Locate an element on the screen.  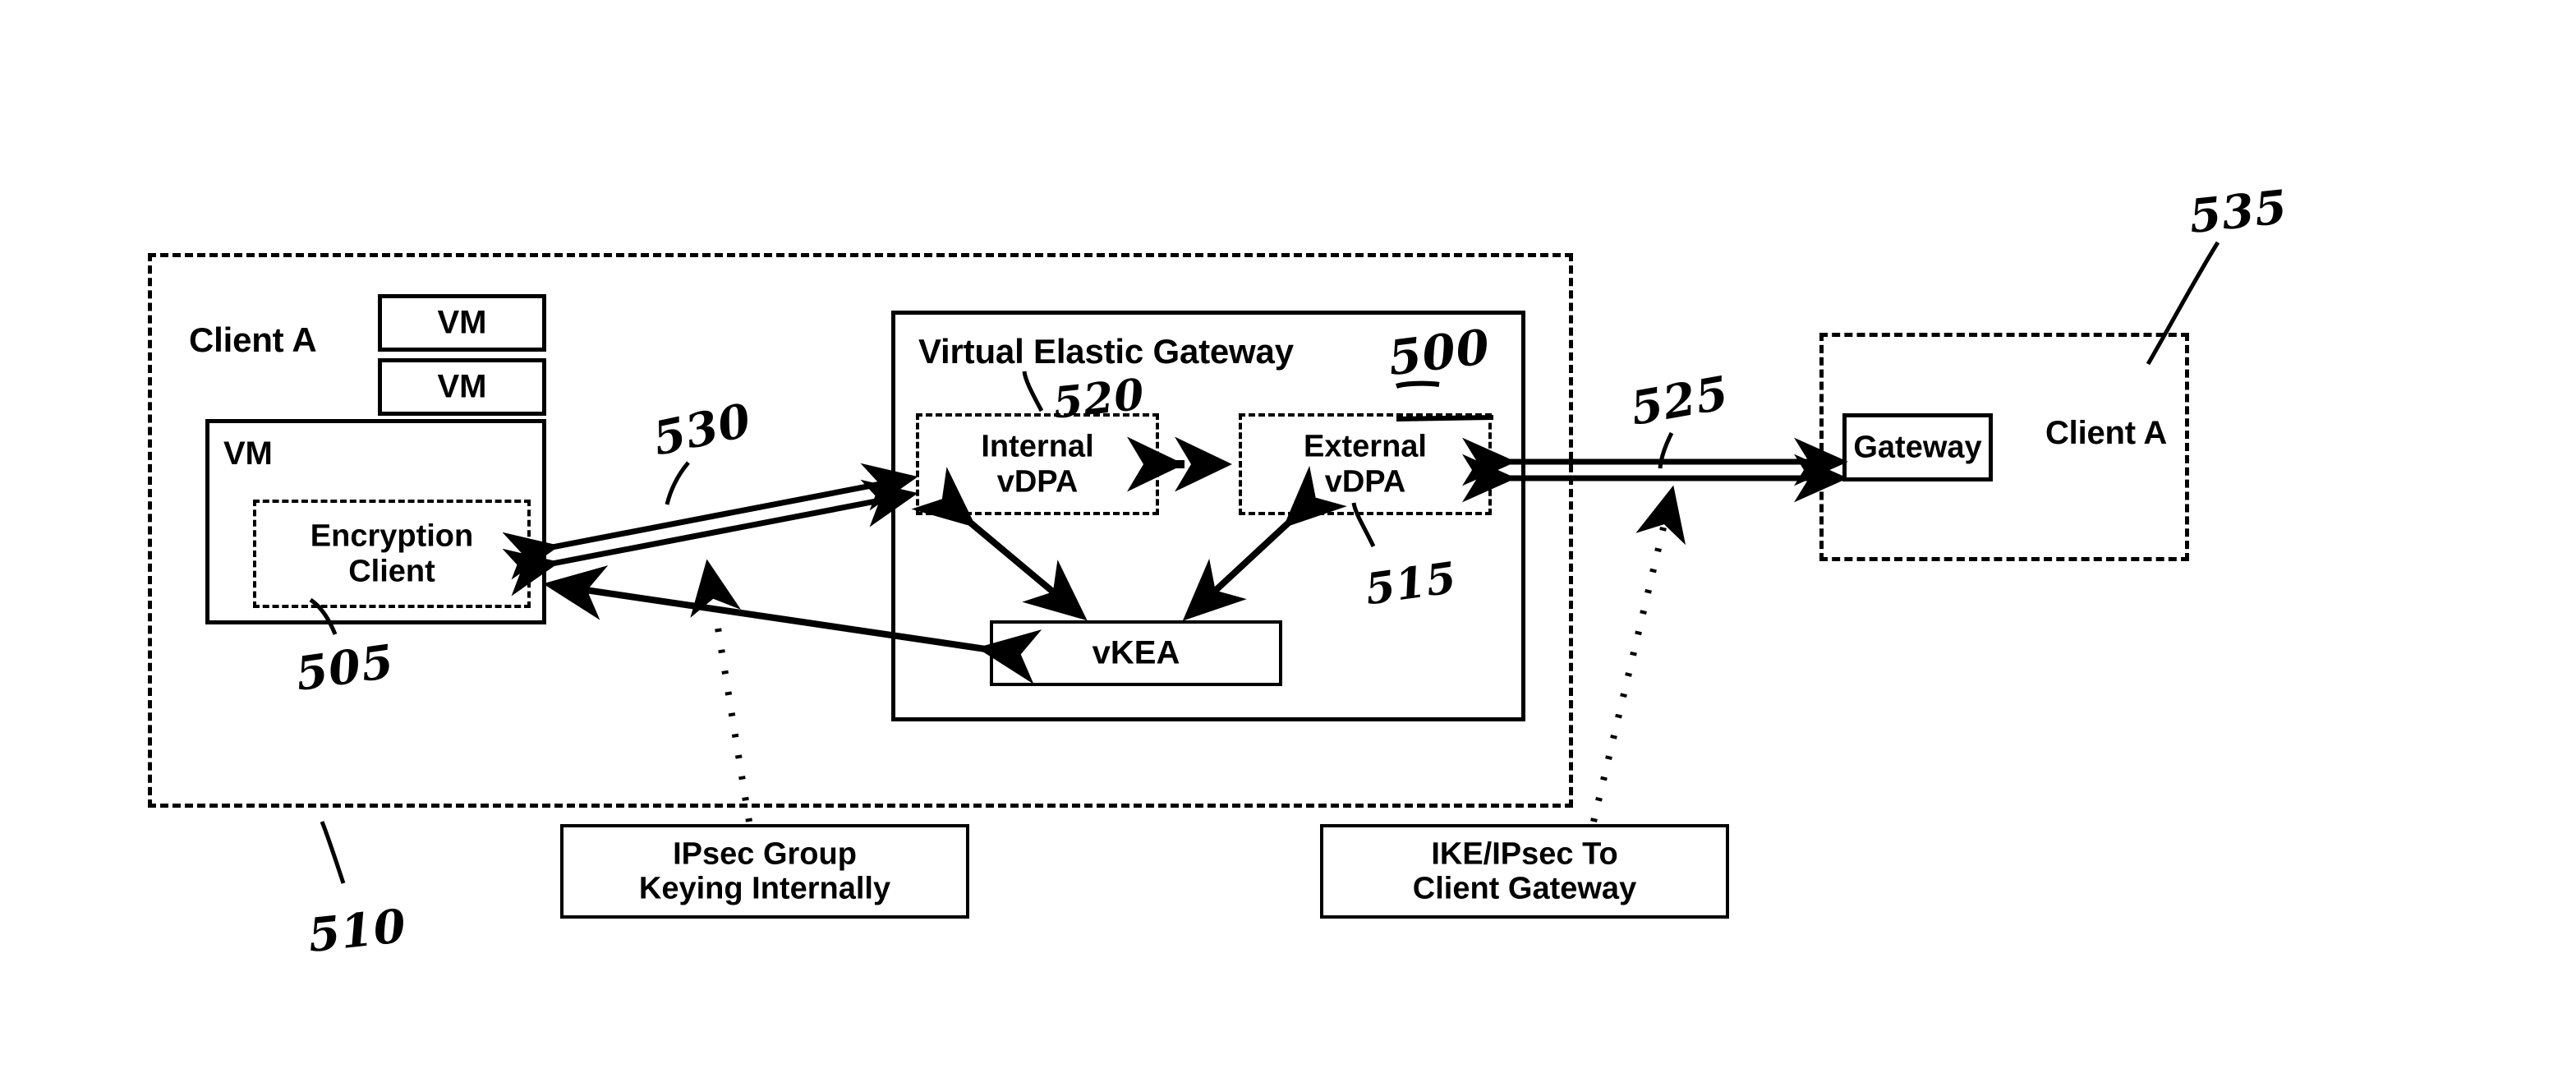
ref-numeral-510: 510 is located at coordinates (357, 931).